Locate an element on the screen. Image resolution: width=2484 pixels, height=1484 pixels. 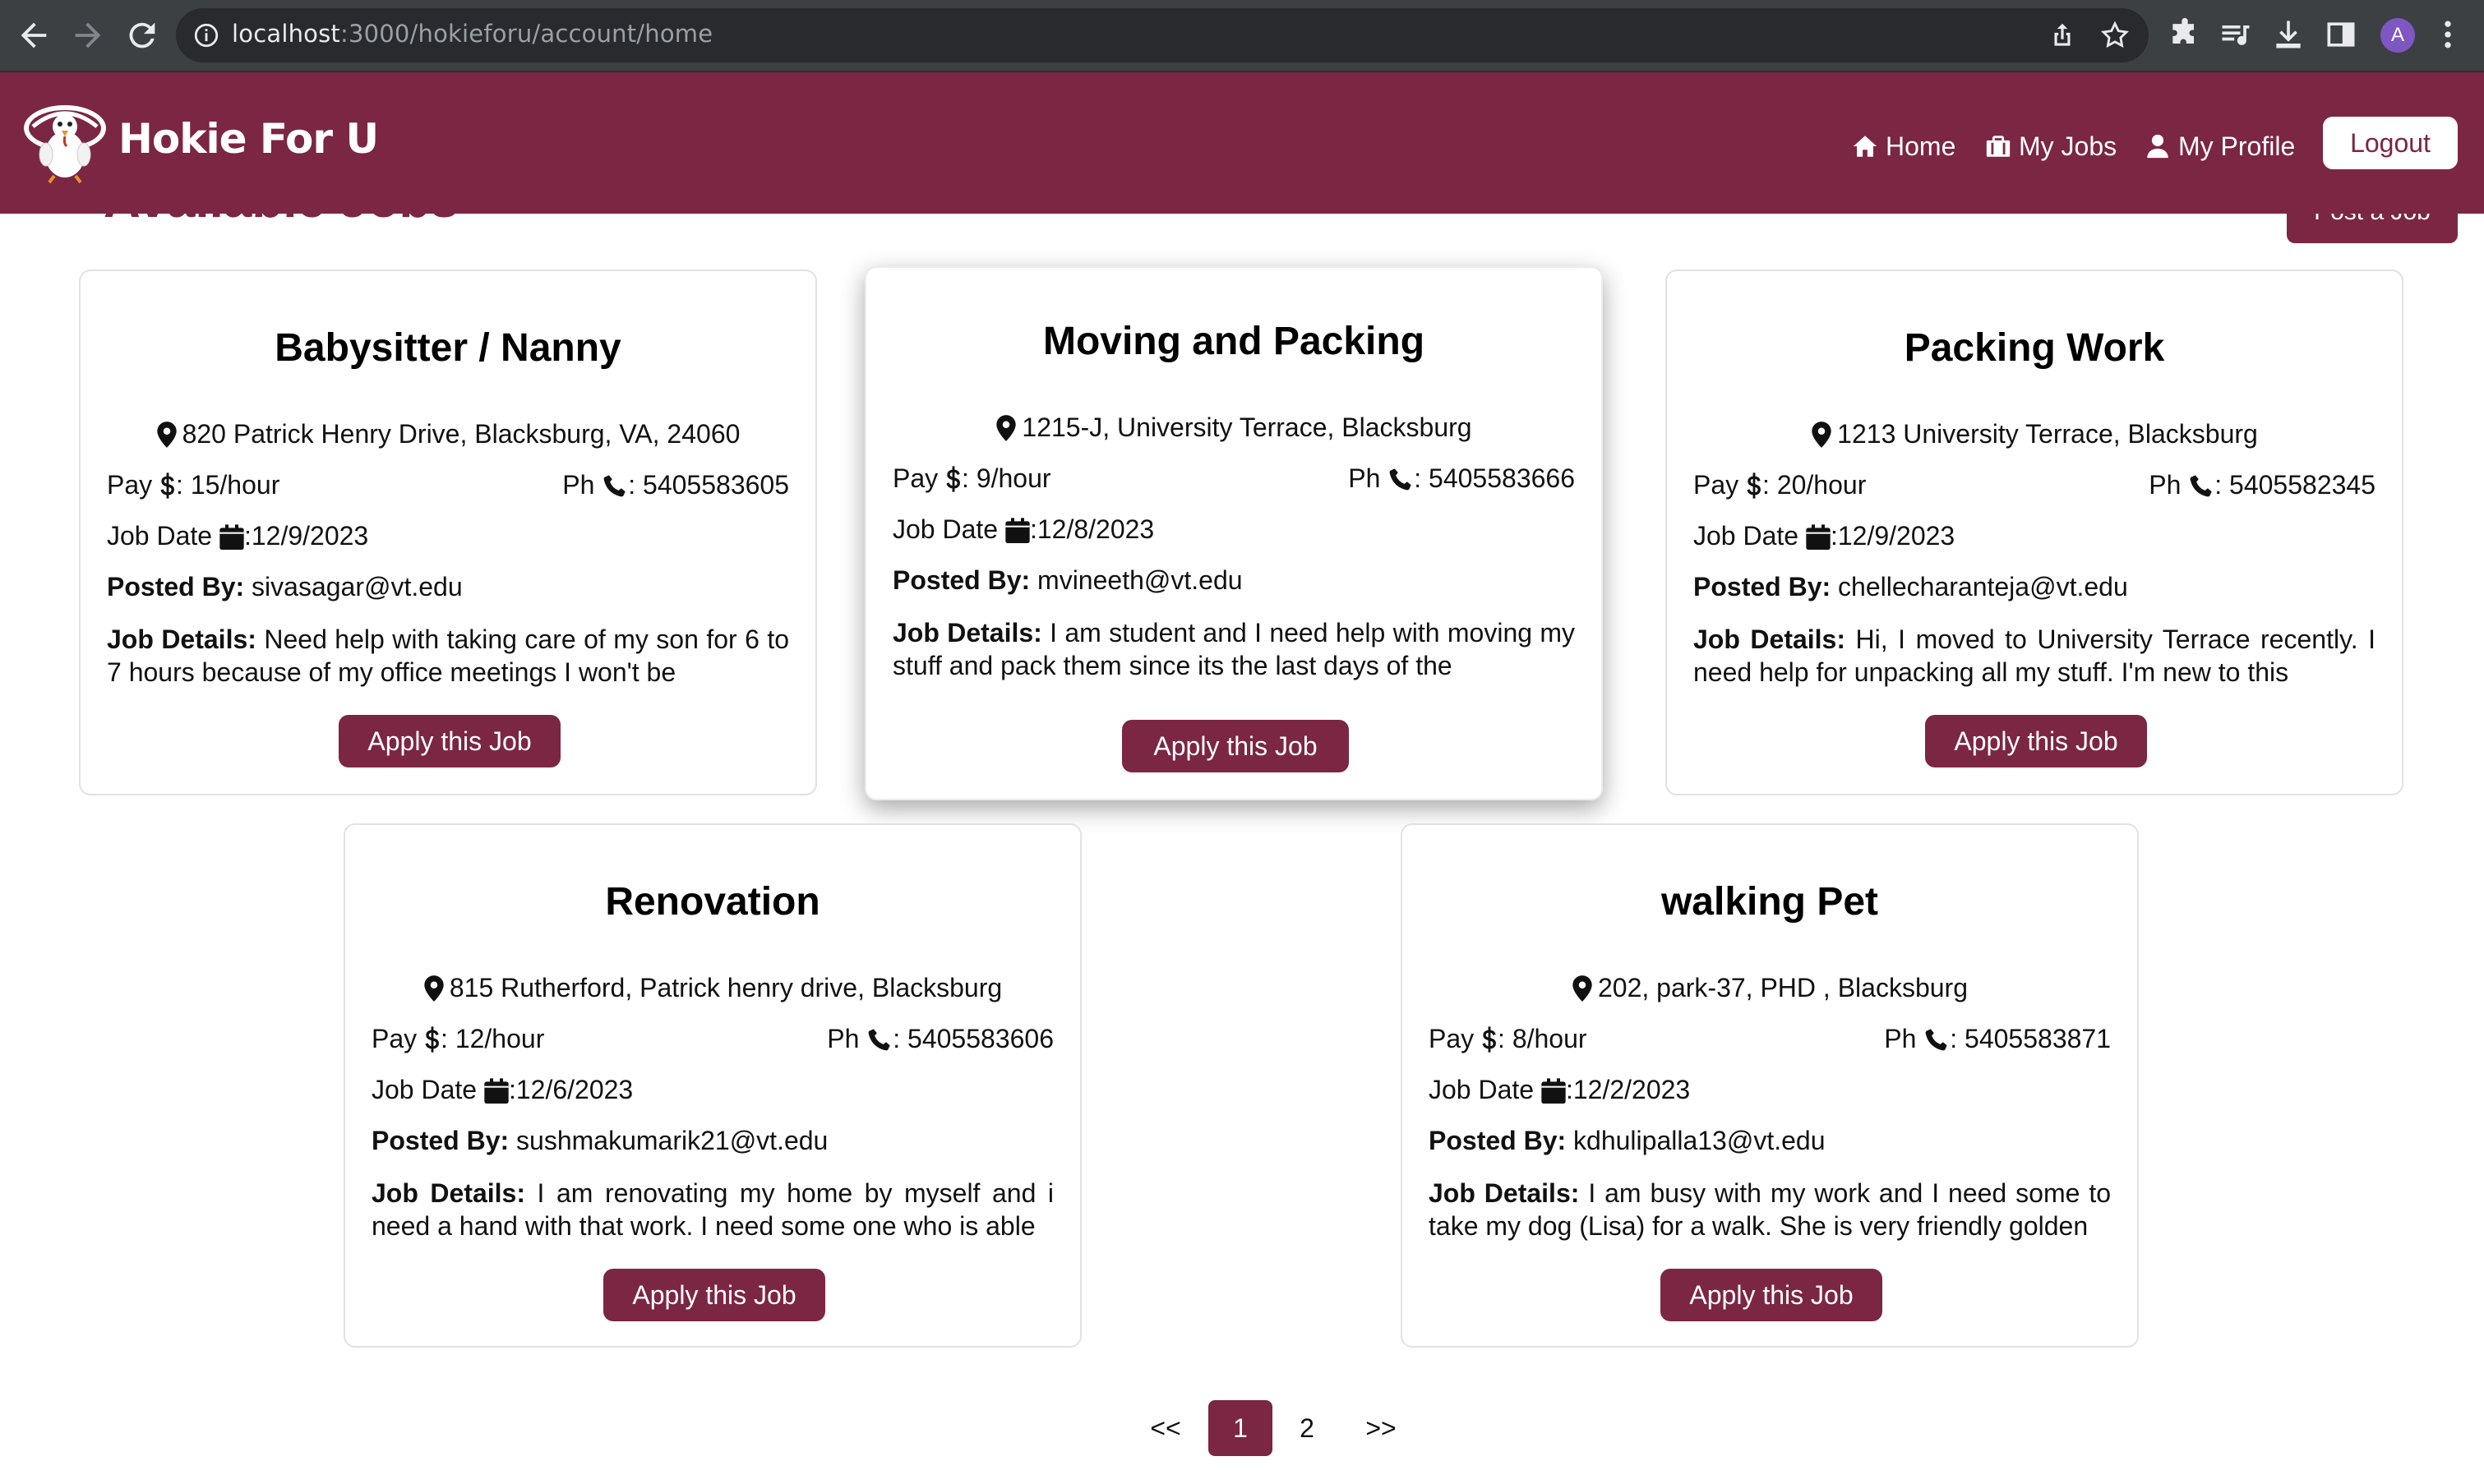
profile-avatar: A is located at coordinates (2397, 36).